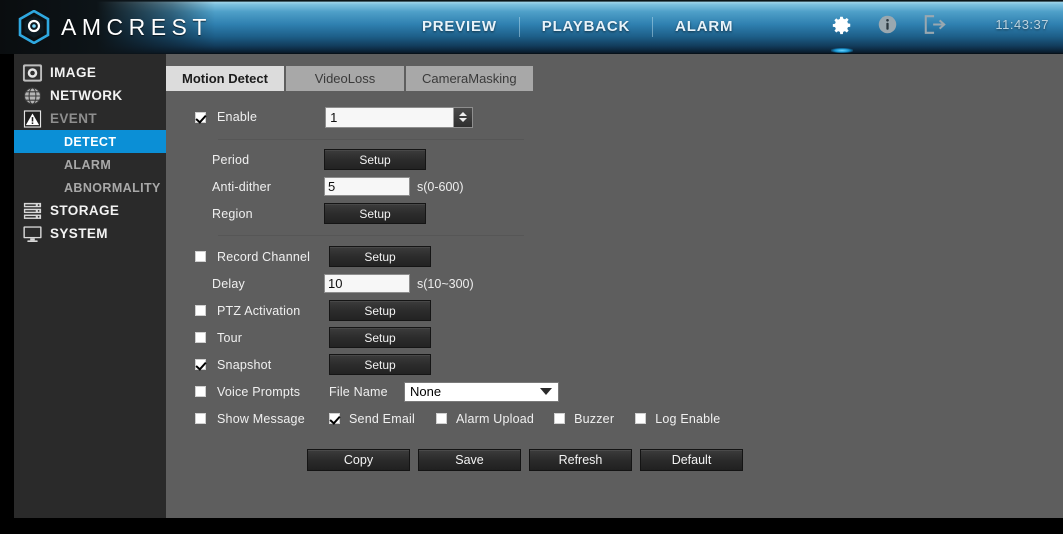 The height and width of the screenshot is (534, 1063). I want to click on logout-icon, so click(934, 26).